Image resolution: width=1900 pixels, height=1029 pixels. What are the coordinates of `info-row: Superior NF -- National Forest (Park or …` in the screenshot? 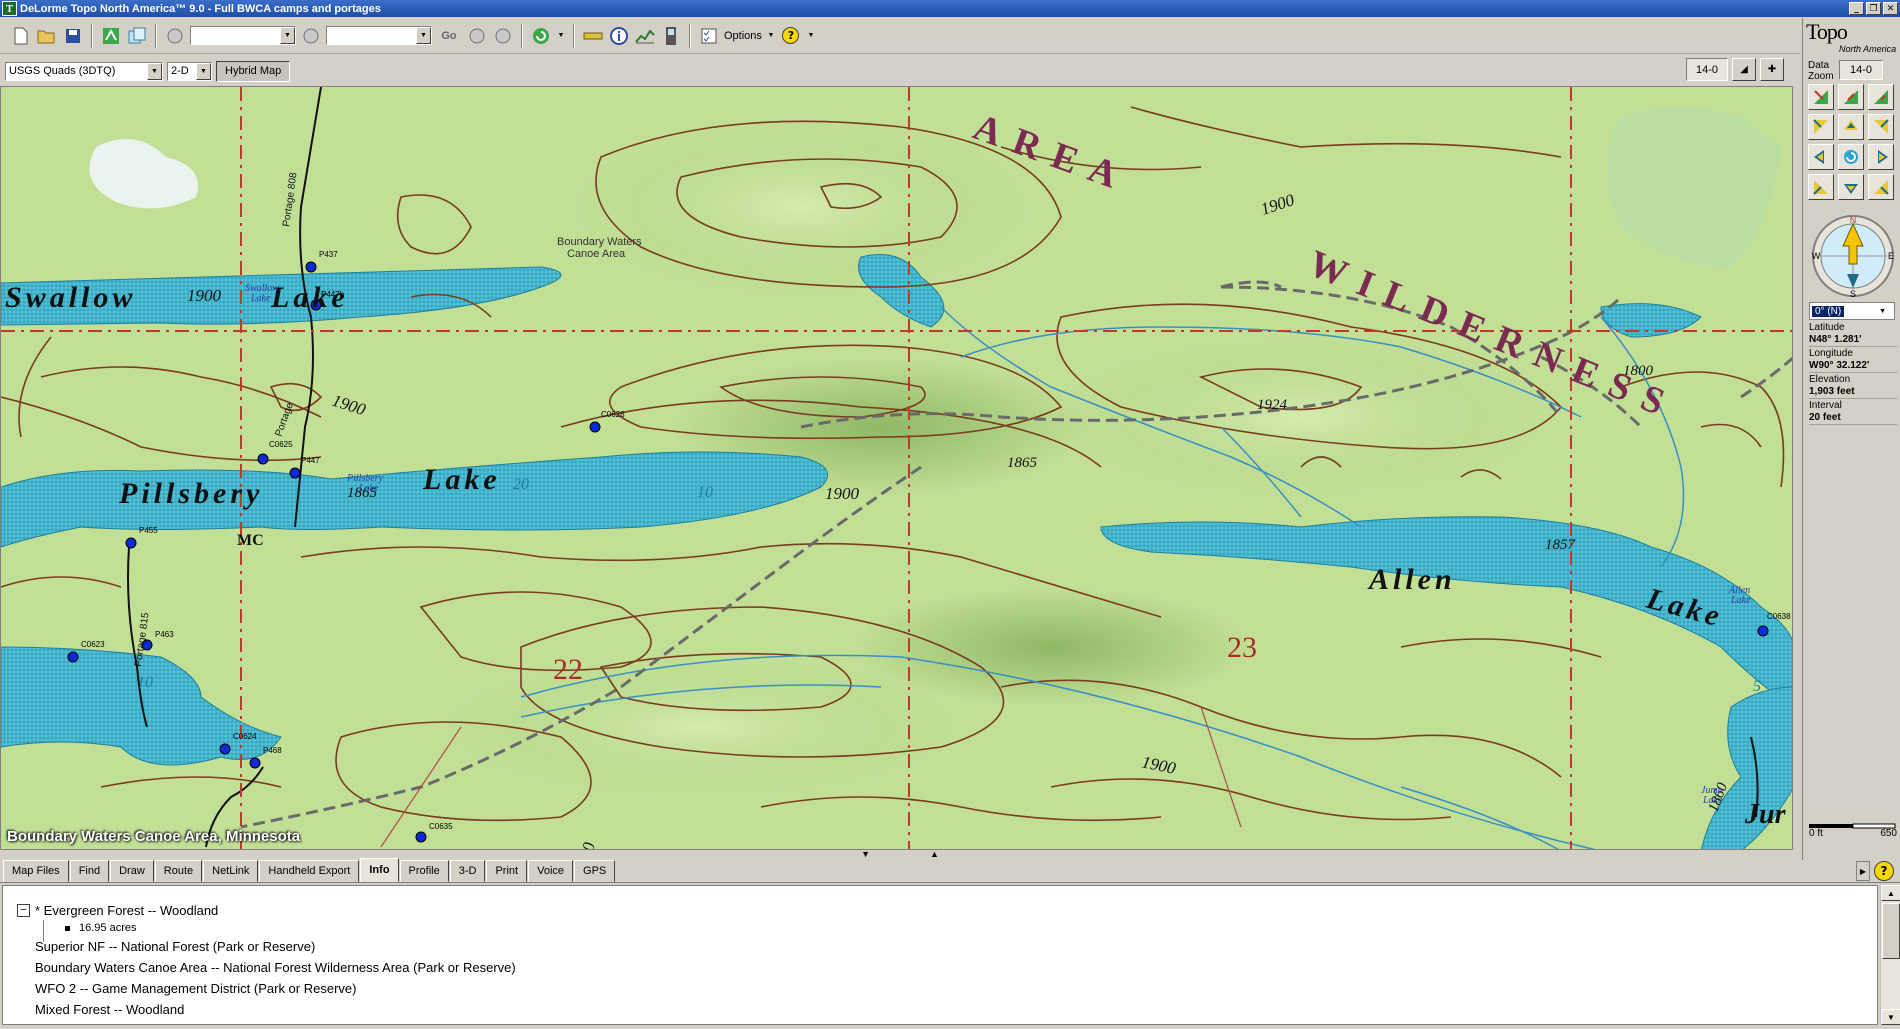 It's located at (956, 946).